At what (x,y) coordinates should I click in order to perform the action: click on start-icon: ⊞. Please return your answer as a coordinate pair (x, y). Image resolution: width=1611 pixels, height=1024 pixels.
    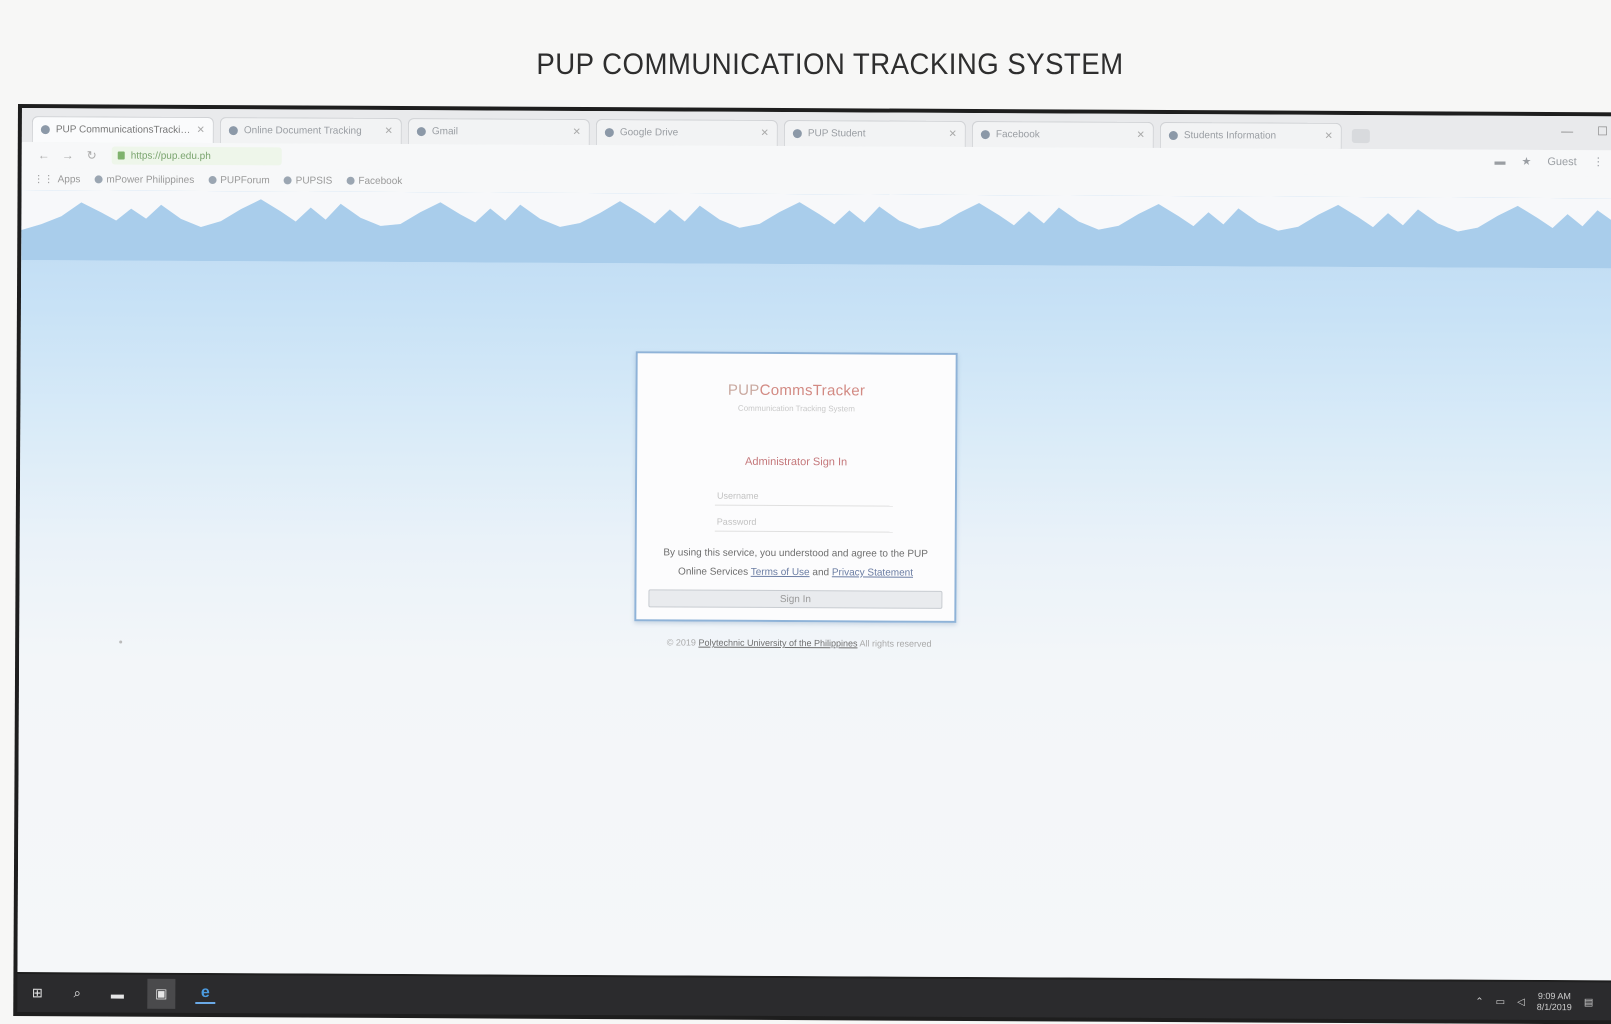
    Looking at the image, I should click on (37, 993).